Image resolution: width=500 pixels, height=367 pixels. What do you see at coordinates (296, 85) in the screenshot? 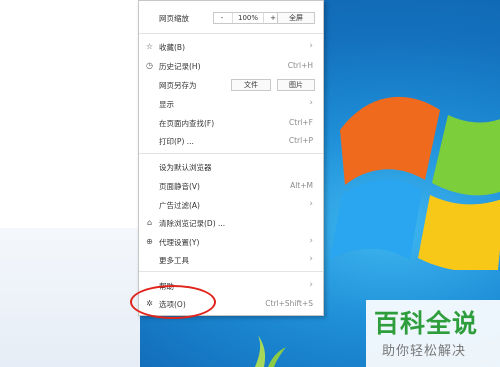
I see `save-image-button: 图片` at bounding box center [296, 85].